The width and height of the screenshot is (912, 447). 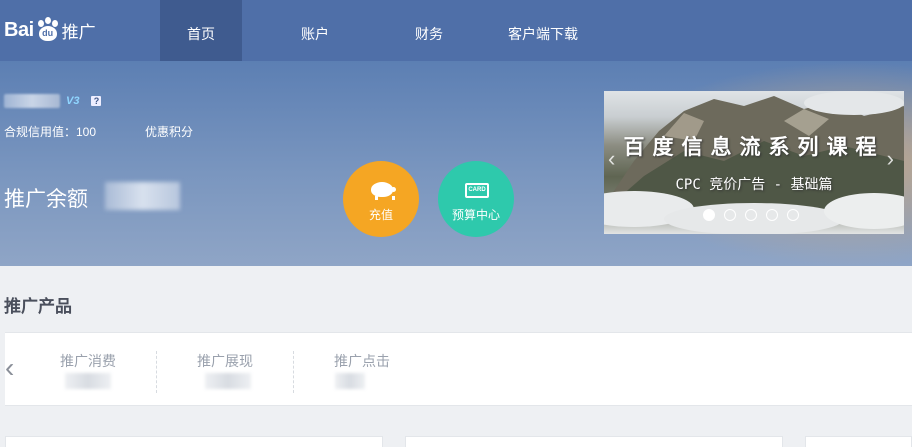 What do you see at coordinates (88, 381) in the screenshot?
I see `stat-spend-value-redacted` at bounding box center [88, 381].